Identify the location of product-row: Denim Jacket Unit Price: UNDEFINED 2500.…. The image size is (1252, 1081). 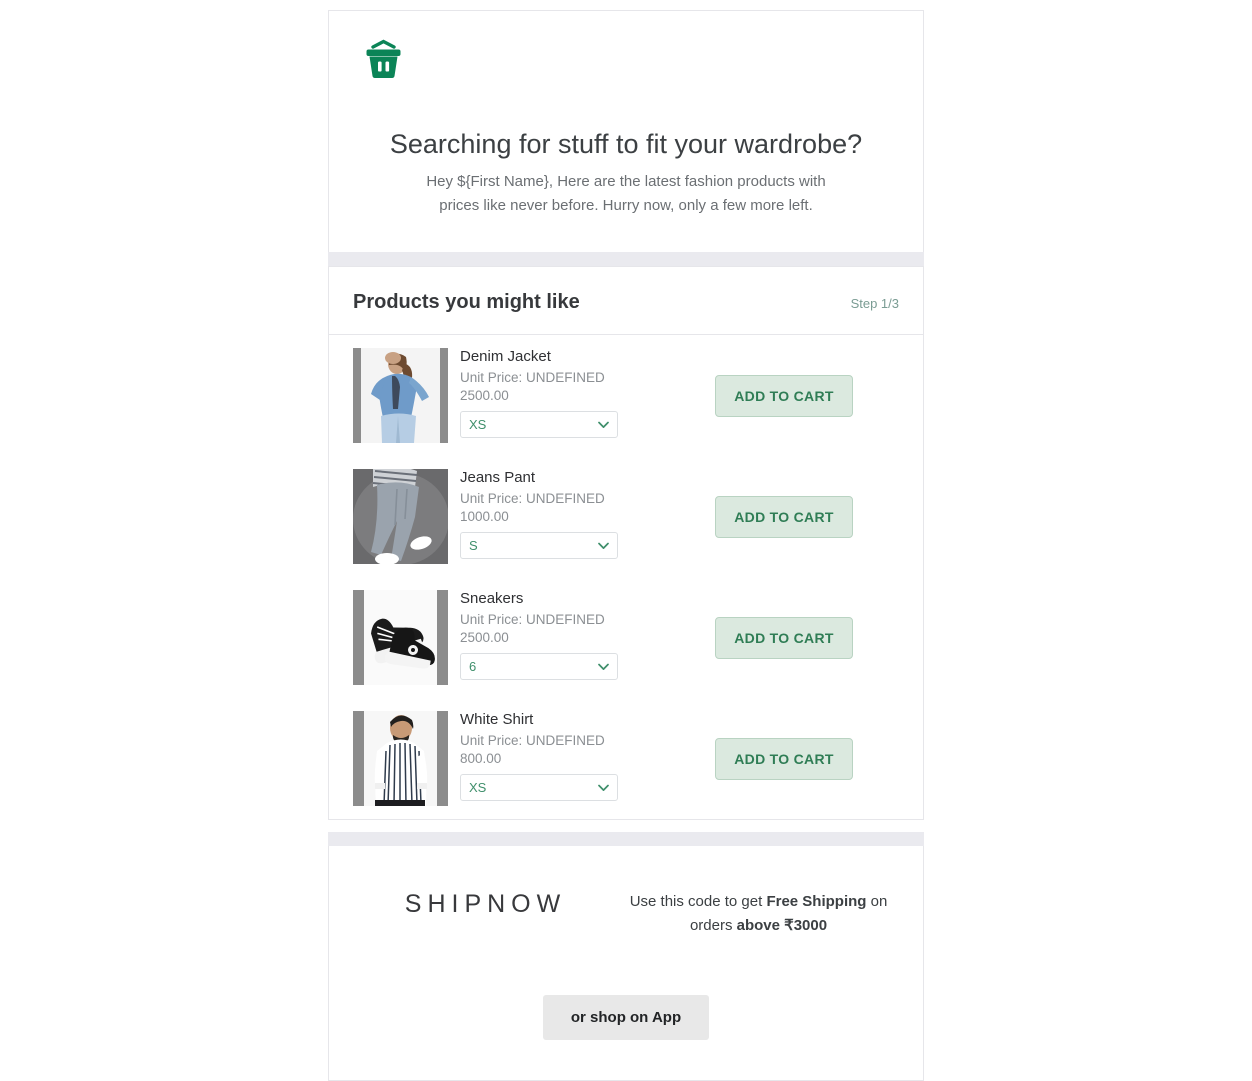
(626, 395).